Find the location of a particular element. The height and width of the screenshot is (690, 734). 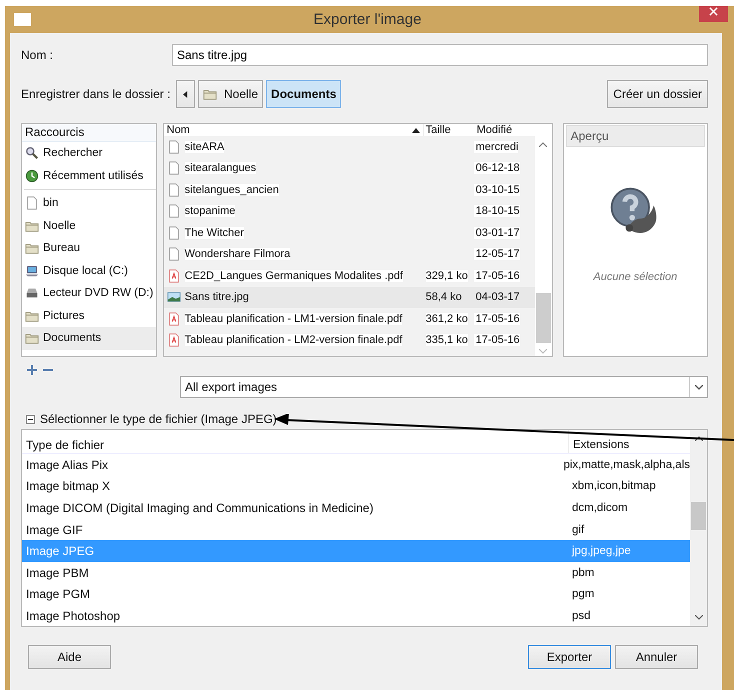

preview-header: Aperçu is located at coordinates (635, 136).